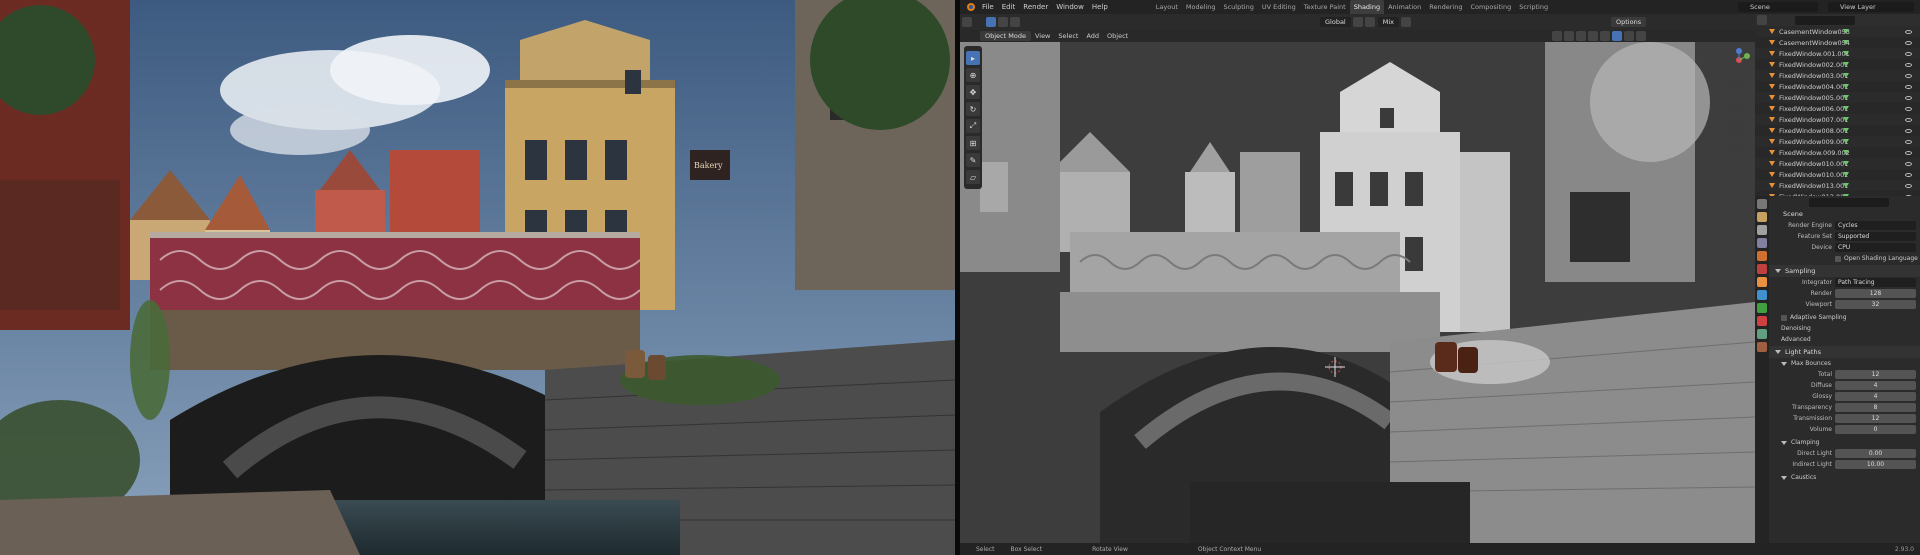  I want to click on mix-dropdown: Mix, so click(1388, 22).